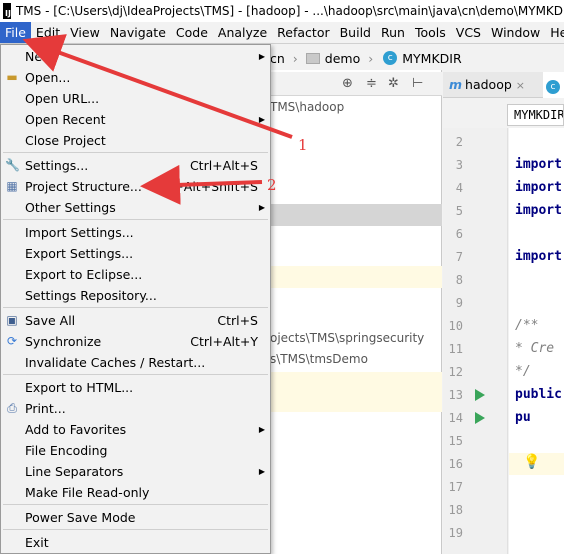  I want to click on menu-run: Run, so click(393, 32).